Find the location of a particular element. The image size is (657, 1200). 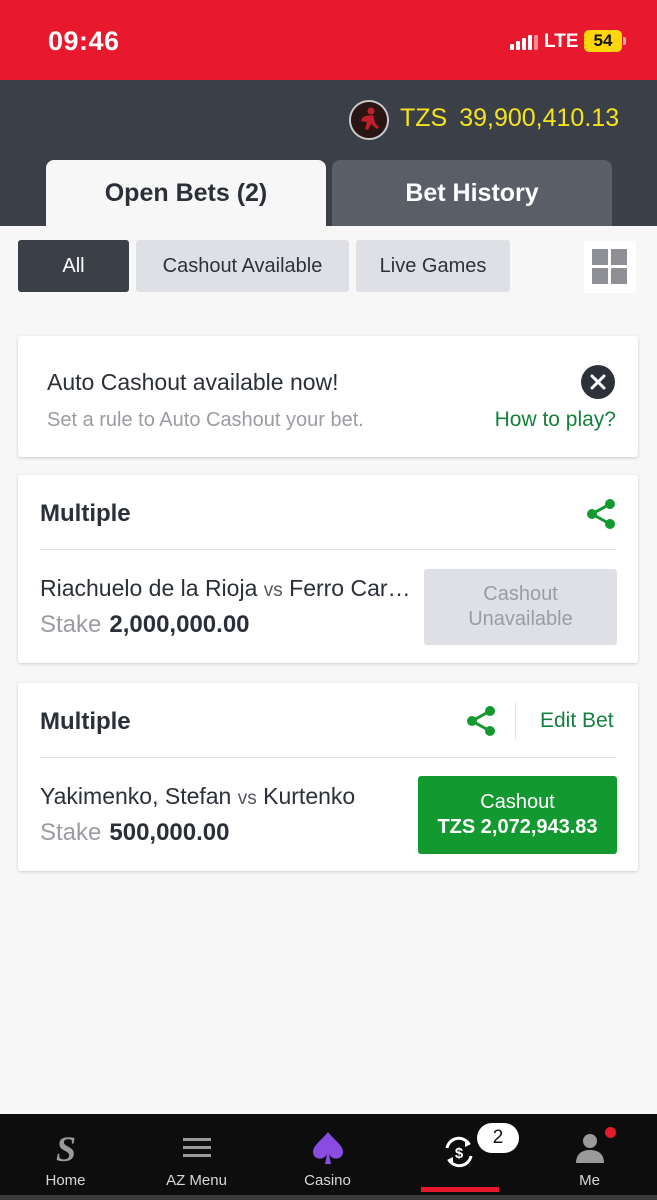

spade-icon is located at coordinates (328, 1148).